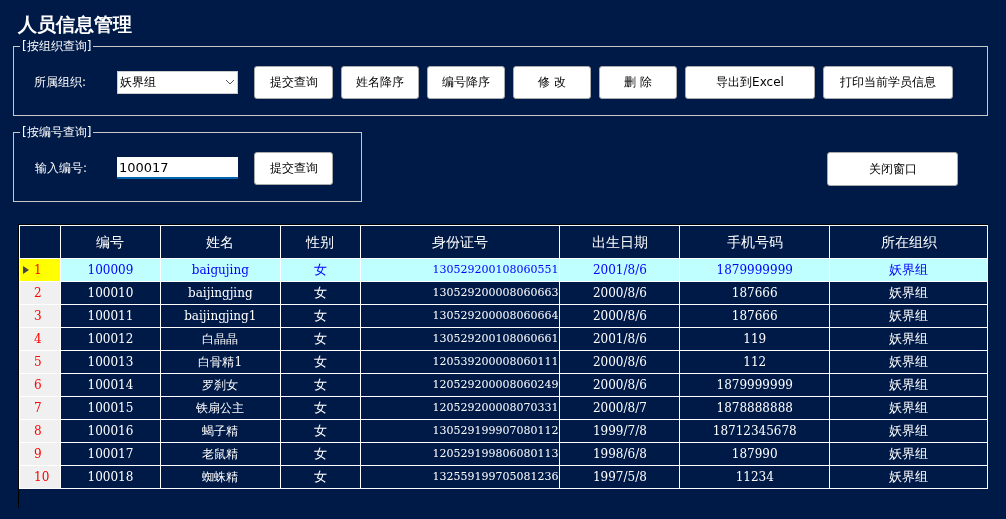 This screenshot has width=1006, height=519. I want to click on row-number: 10, so click(42, 477).